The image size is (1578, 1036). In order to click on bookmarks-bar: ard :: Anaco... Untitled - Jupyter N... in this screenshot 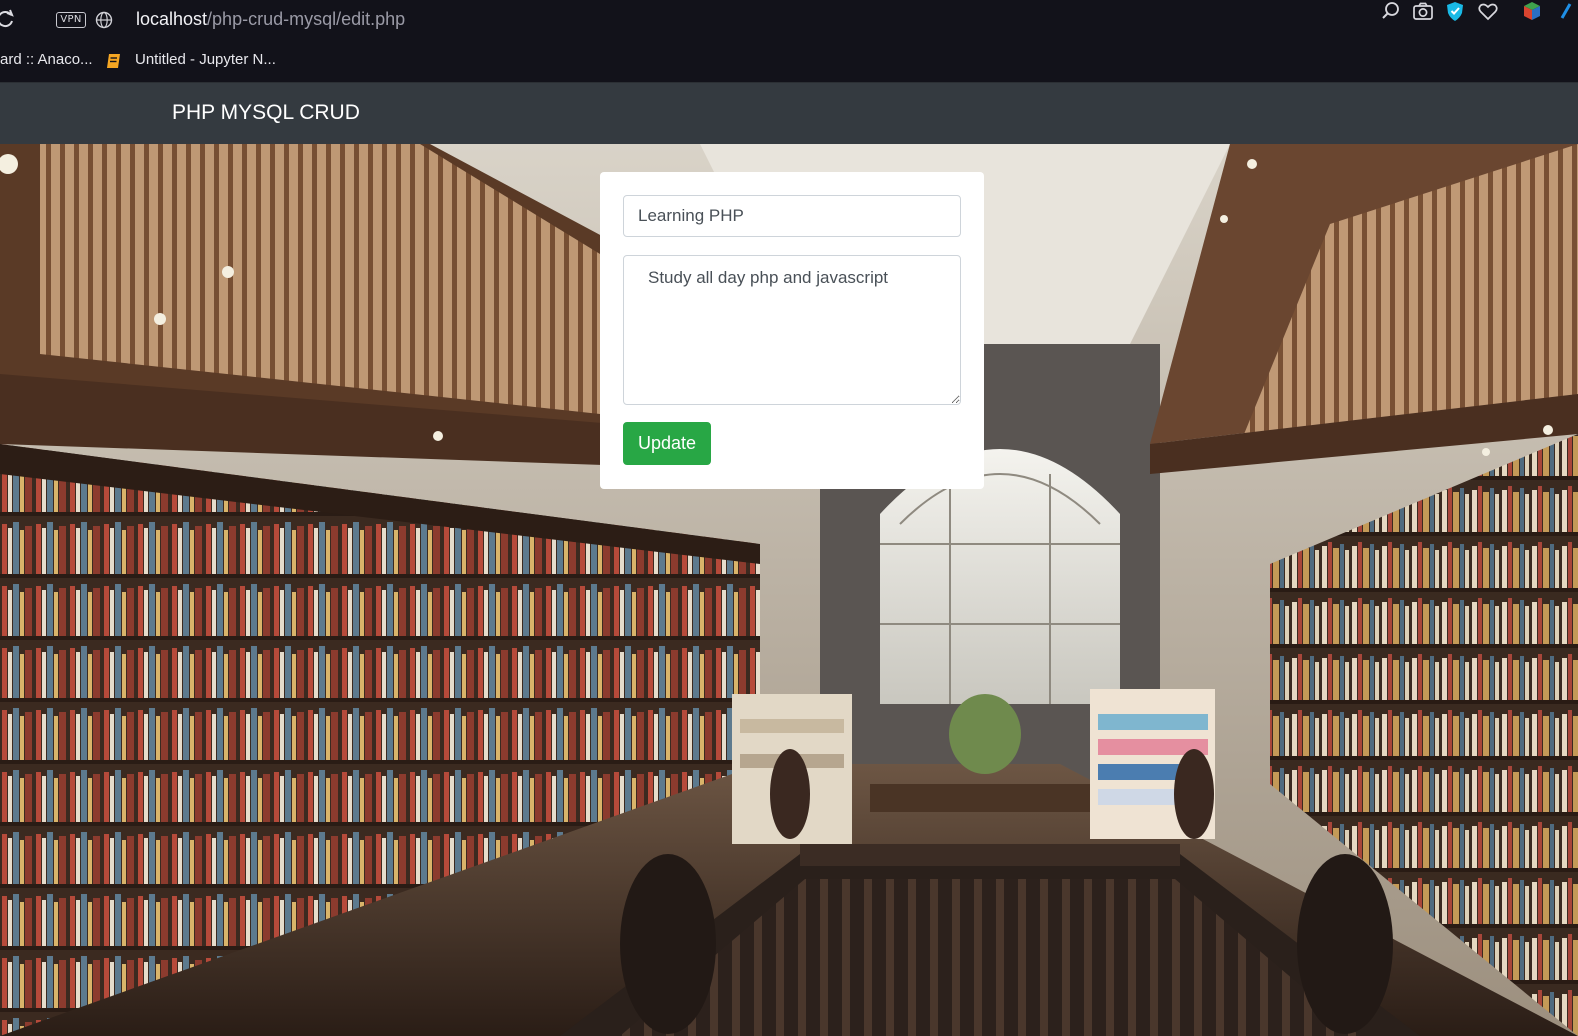, I will do `click(789, 61)`.